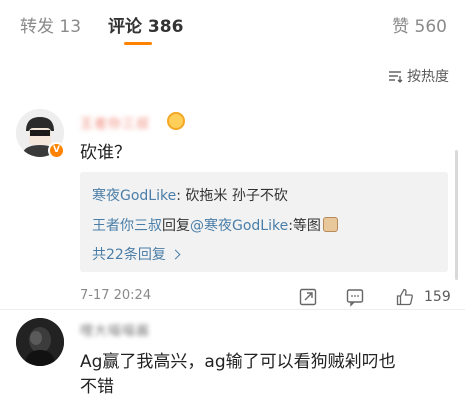 The width and height of the screenshot is (465, 400). What do you see at coordinates (127, 226) in the screenshot?
I see `reply-author: 王者你三叔` at bounding box center [127, 226].